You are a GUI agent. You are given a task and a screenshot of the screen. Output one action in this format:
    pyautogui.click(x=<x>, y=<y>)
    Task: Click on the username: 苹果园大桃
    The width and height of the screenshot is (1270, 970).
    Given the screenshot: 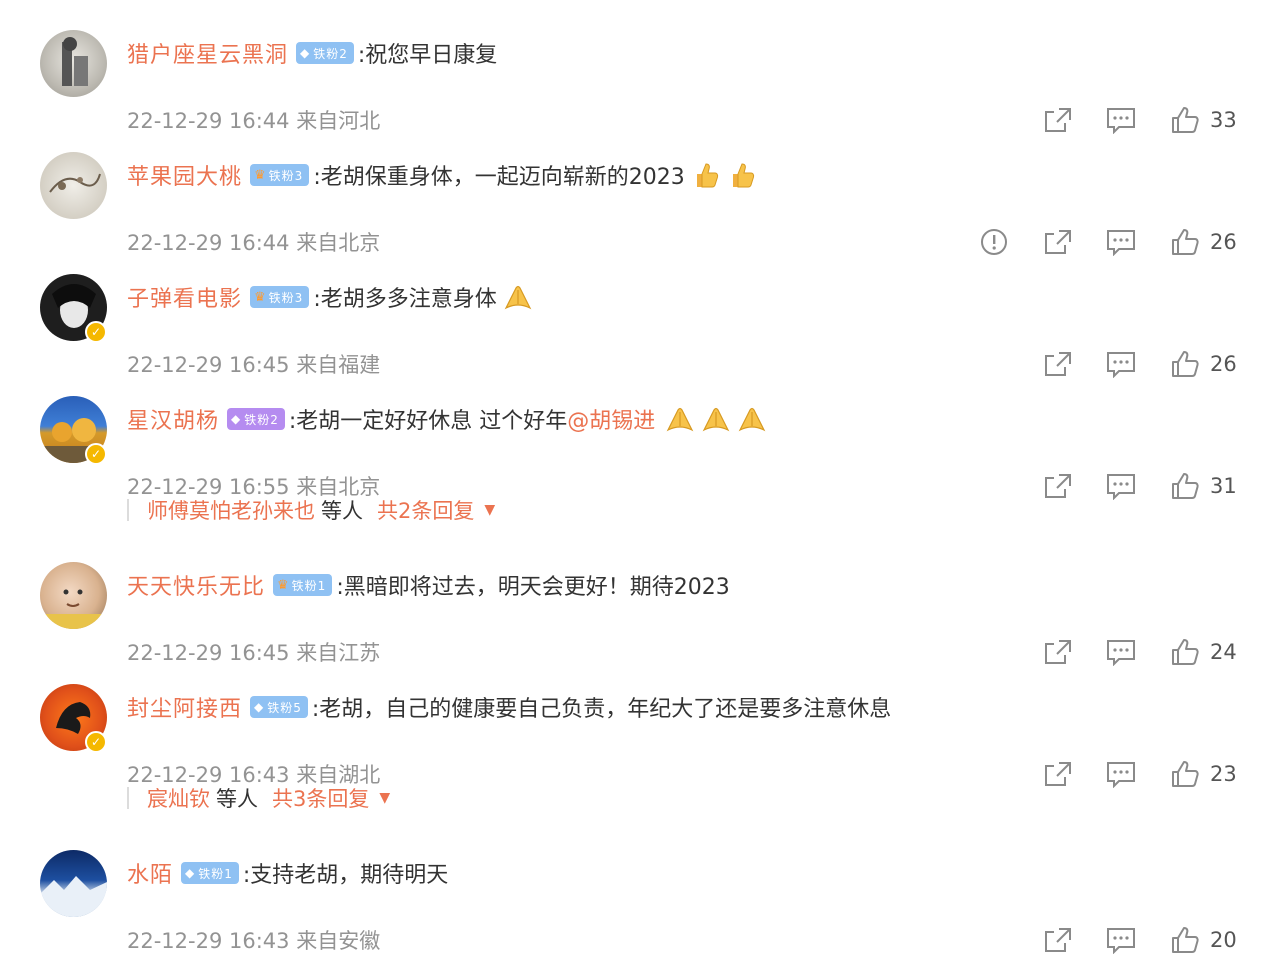 What is the action you would take?
    pyautogui.click(x=184, y=175)
    